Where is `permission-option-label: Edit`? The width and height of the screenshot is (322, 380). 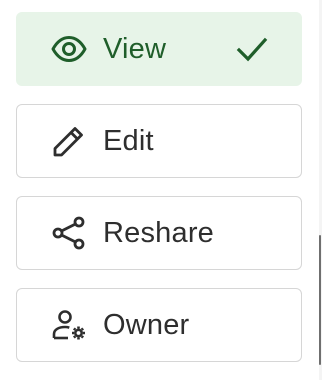
permission-option-label: Edit is located at coordinates (128, 141).